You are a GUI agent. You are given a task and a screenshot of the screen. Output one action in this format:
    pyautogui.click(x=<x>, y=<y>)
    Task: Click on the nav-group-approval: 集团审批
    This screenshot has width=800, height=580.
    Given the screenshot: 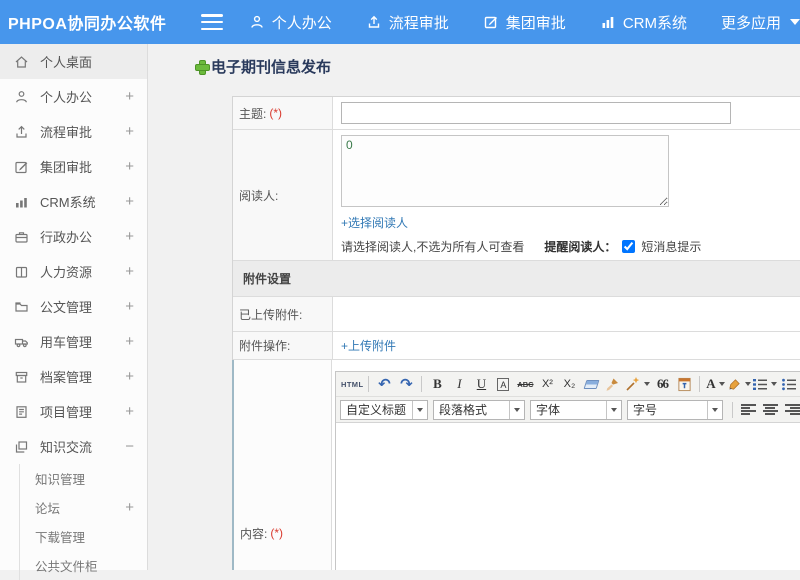 What is the action you would take?
    pyautogui.click(x=524, y=22)
    